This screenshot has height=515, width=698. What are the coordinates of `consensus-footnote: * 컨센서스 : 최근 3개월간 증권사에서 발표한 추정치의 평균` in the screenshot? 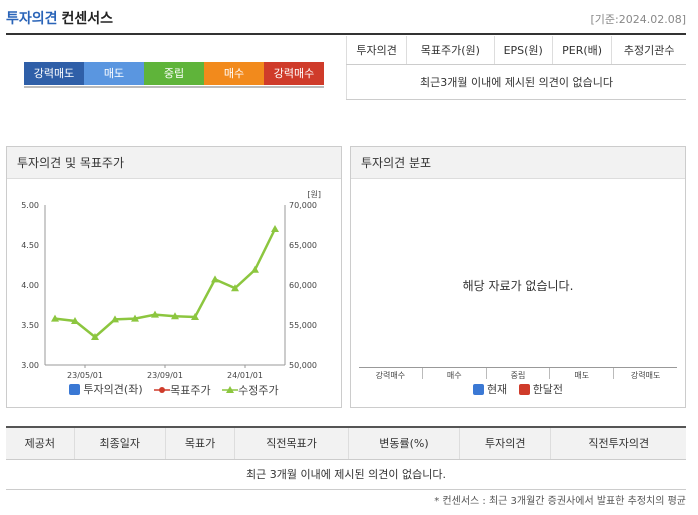 It's located at (560, 501).